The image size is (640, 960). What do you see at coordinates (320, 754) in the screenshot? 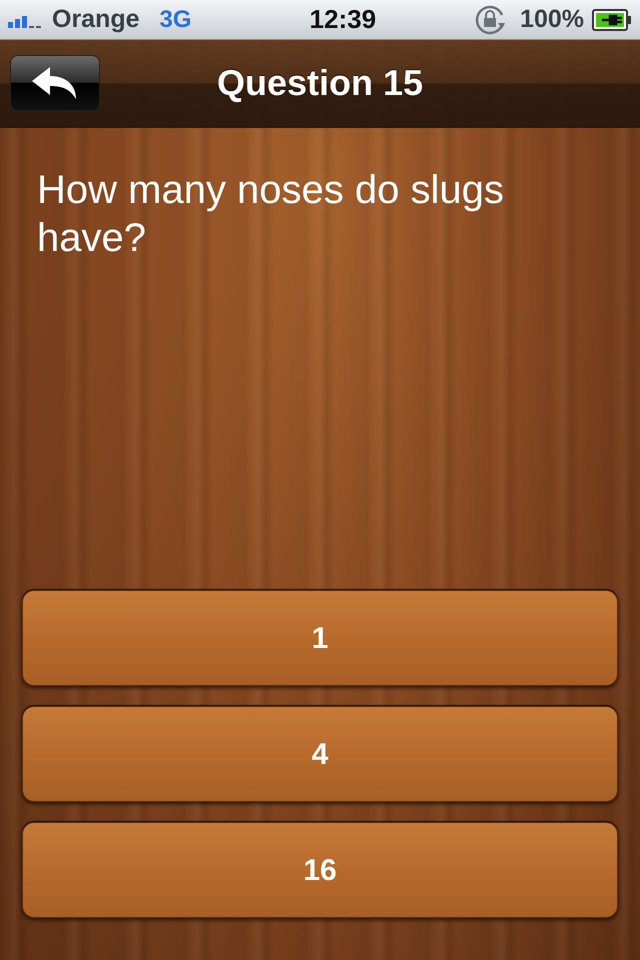
I see `answer-button: 4` at bounding box center [320, 754].